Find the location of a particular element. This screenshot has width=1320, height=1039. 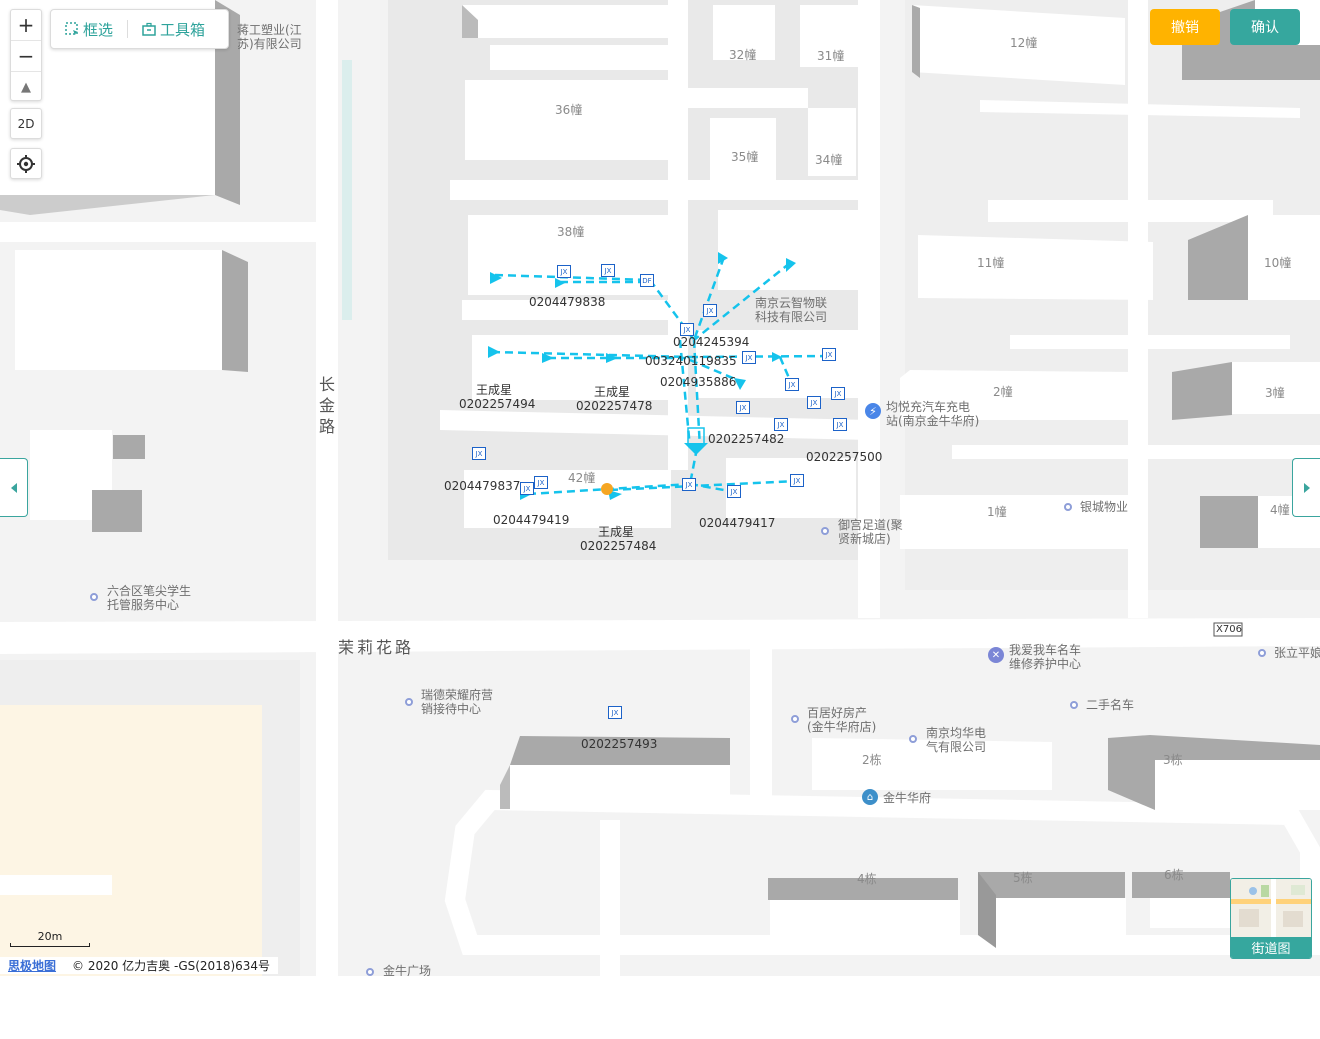

chevron-right-icon is located at coordinates (1306, 487).